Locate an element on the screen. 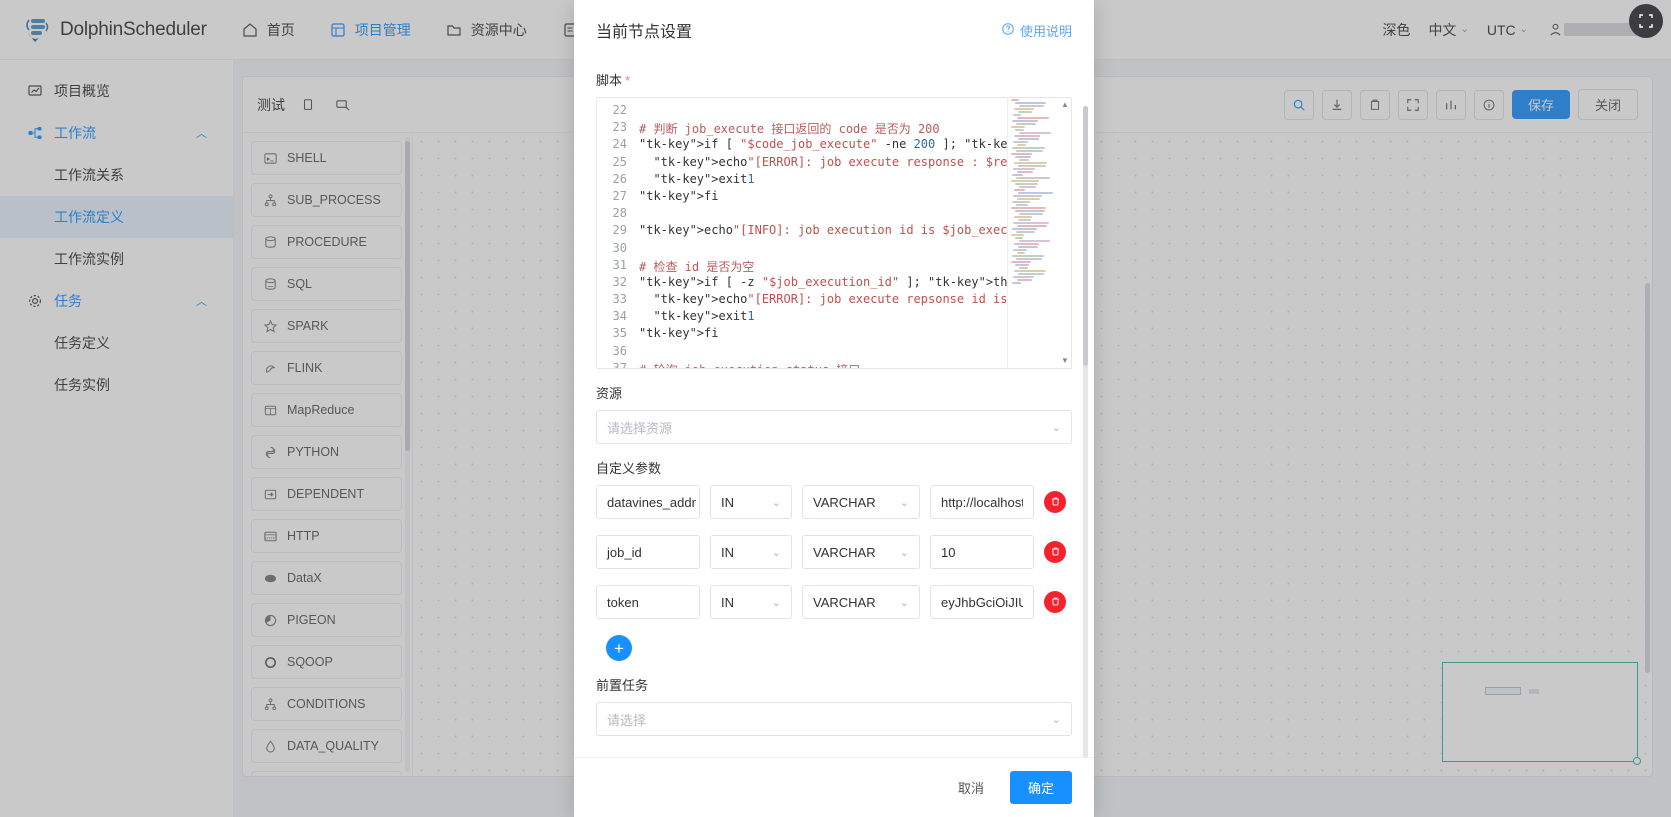 Image resolution: width=1671 pixels, height=817 pixels. line-text: # 轮询 job execution status 接口 is located at coordinates (749, 364).